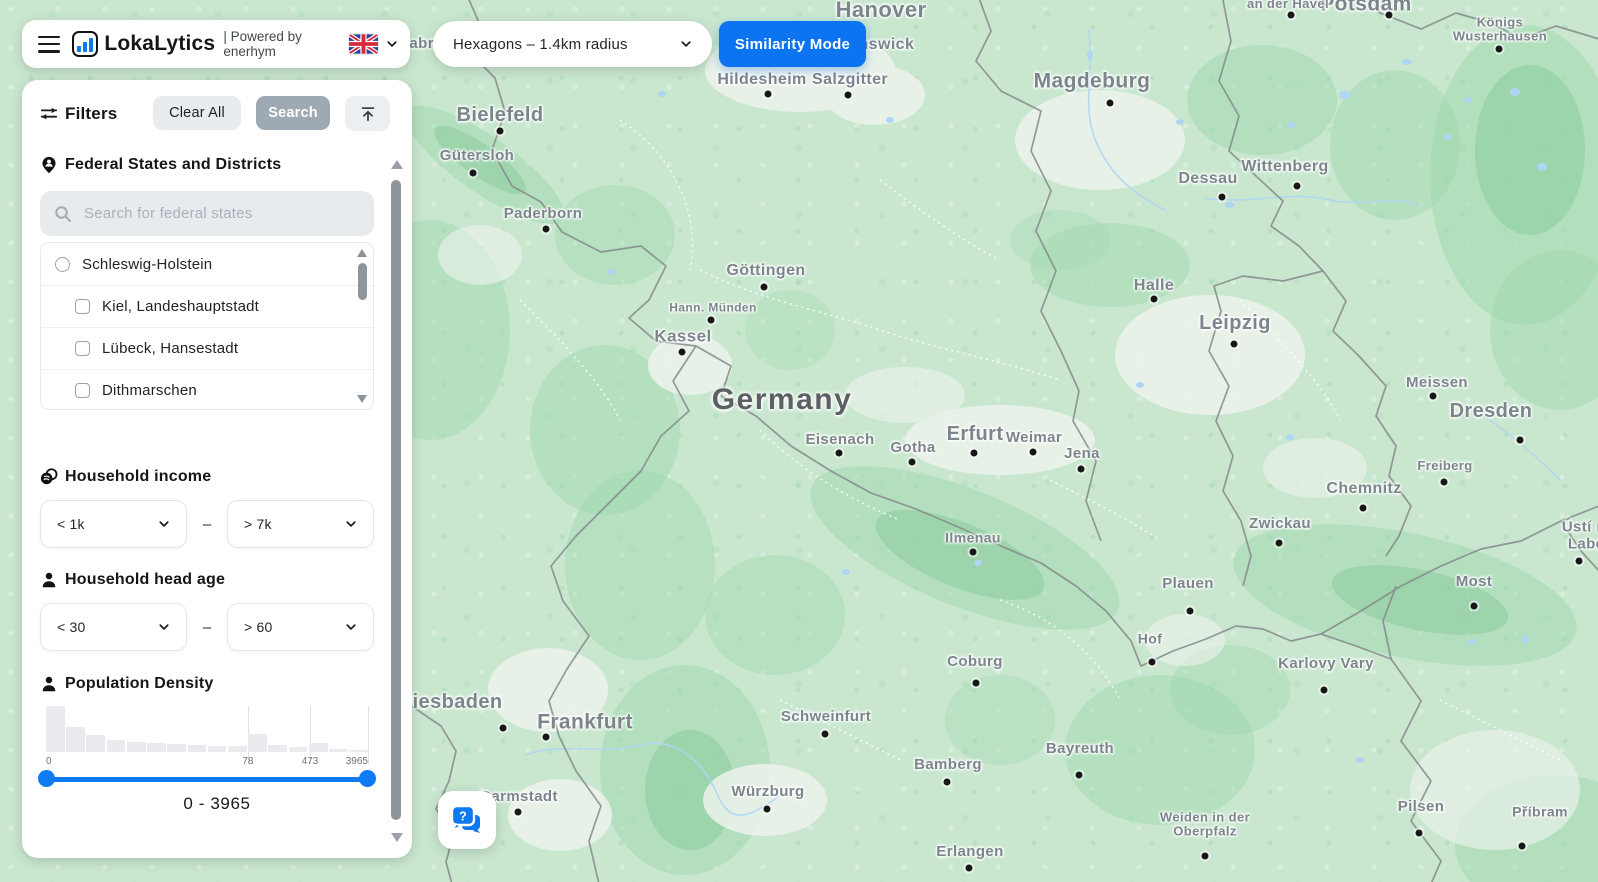 Image resolution: width=1598 pixels, height=882 pixels. I want to click on density-histogram, so click(207, 735).